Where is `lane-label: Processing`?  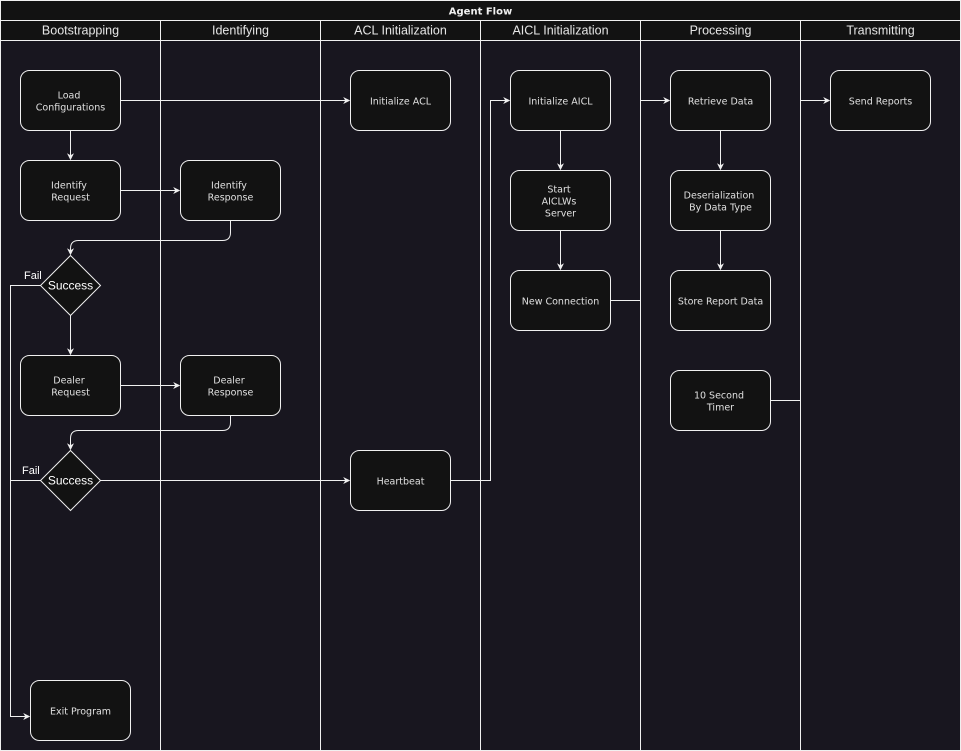
lane-label: Processing is located at coordinates (721, 31).